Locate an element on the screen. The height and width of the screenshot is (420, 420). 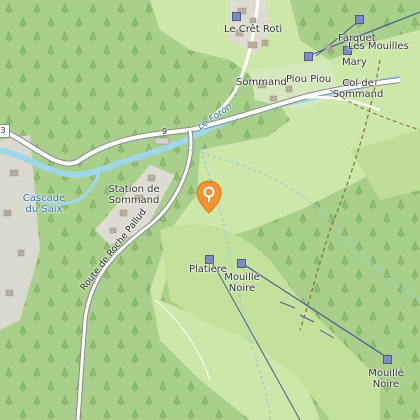
place-label-les-mouilles: Les Mouilles is located at coordinates (378, 46).